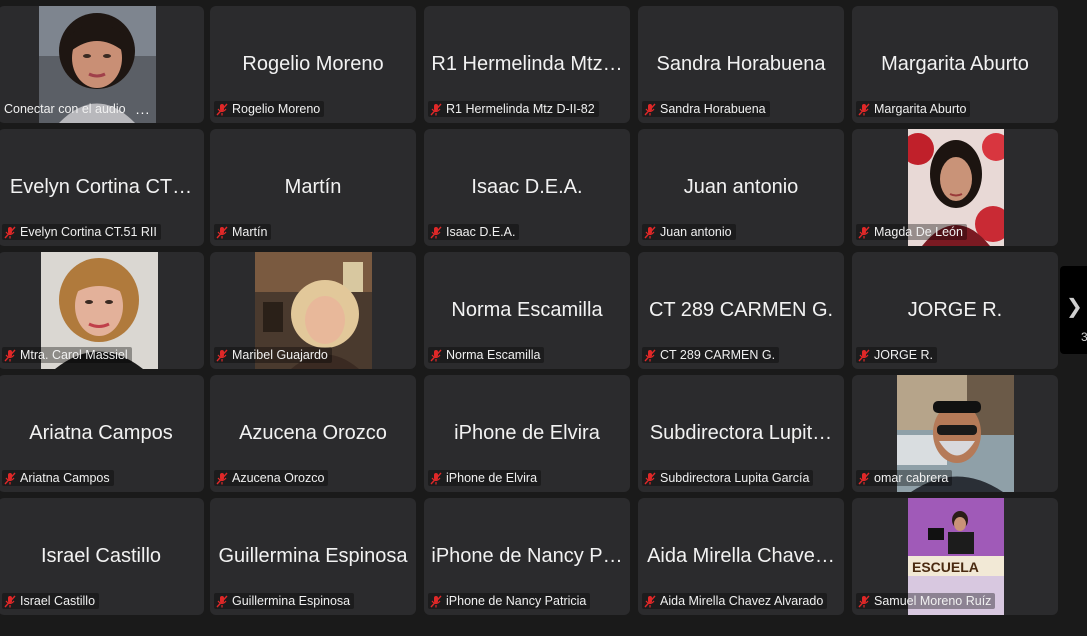 The height and width of the screenshot is (636, 1087). What do you see at coordinates (918, 232) in the screenshot?
I see `participant-name: Magda De León` at bounding box center [918, 232].